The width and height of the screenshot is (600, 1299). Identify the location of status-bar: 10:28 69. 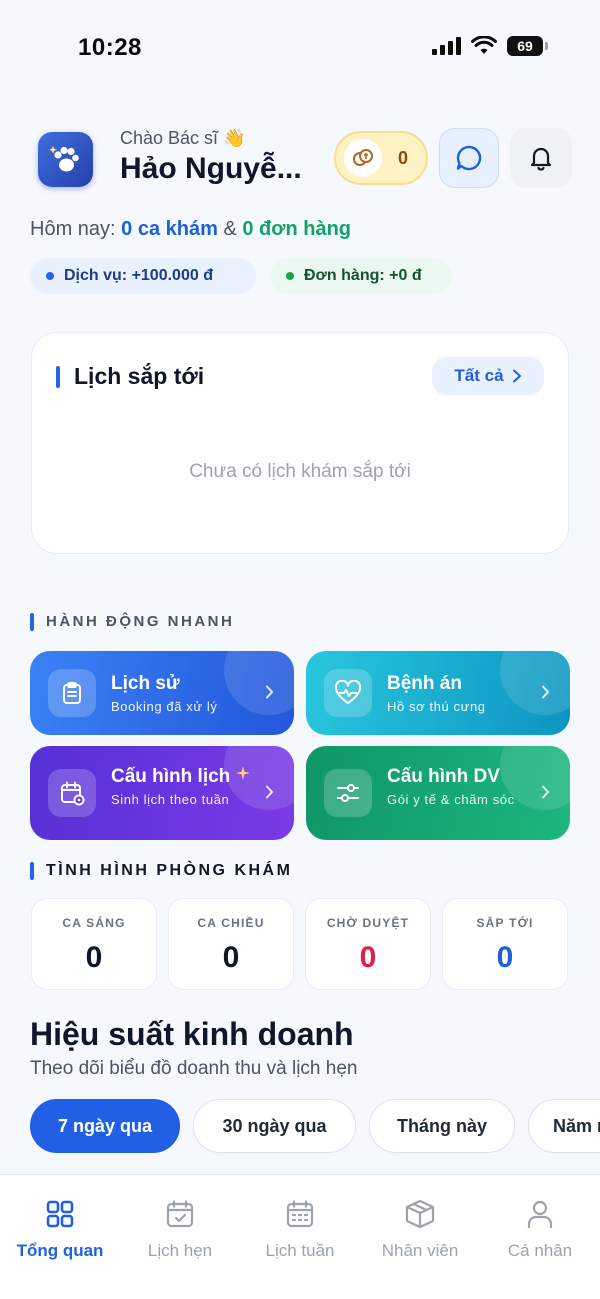
(300, 50).